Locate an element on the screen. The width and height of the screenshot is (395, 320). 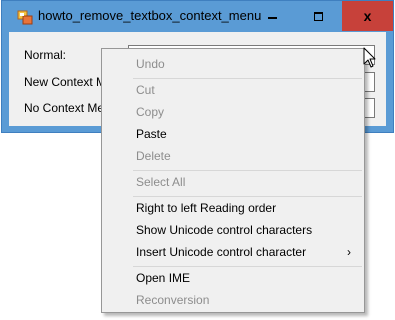
minimize-button is located at coordinates (272, 16).